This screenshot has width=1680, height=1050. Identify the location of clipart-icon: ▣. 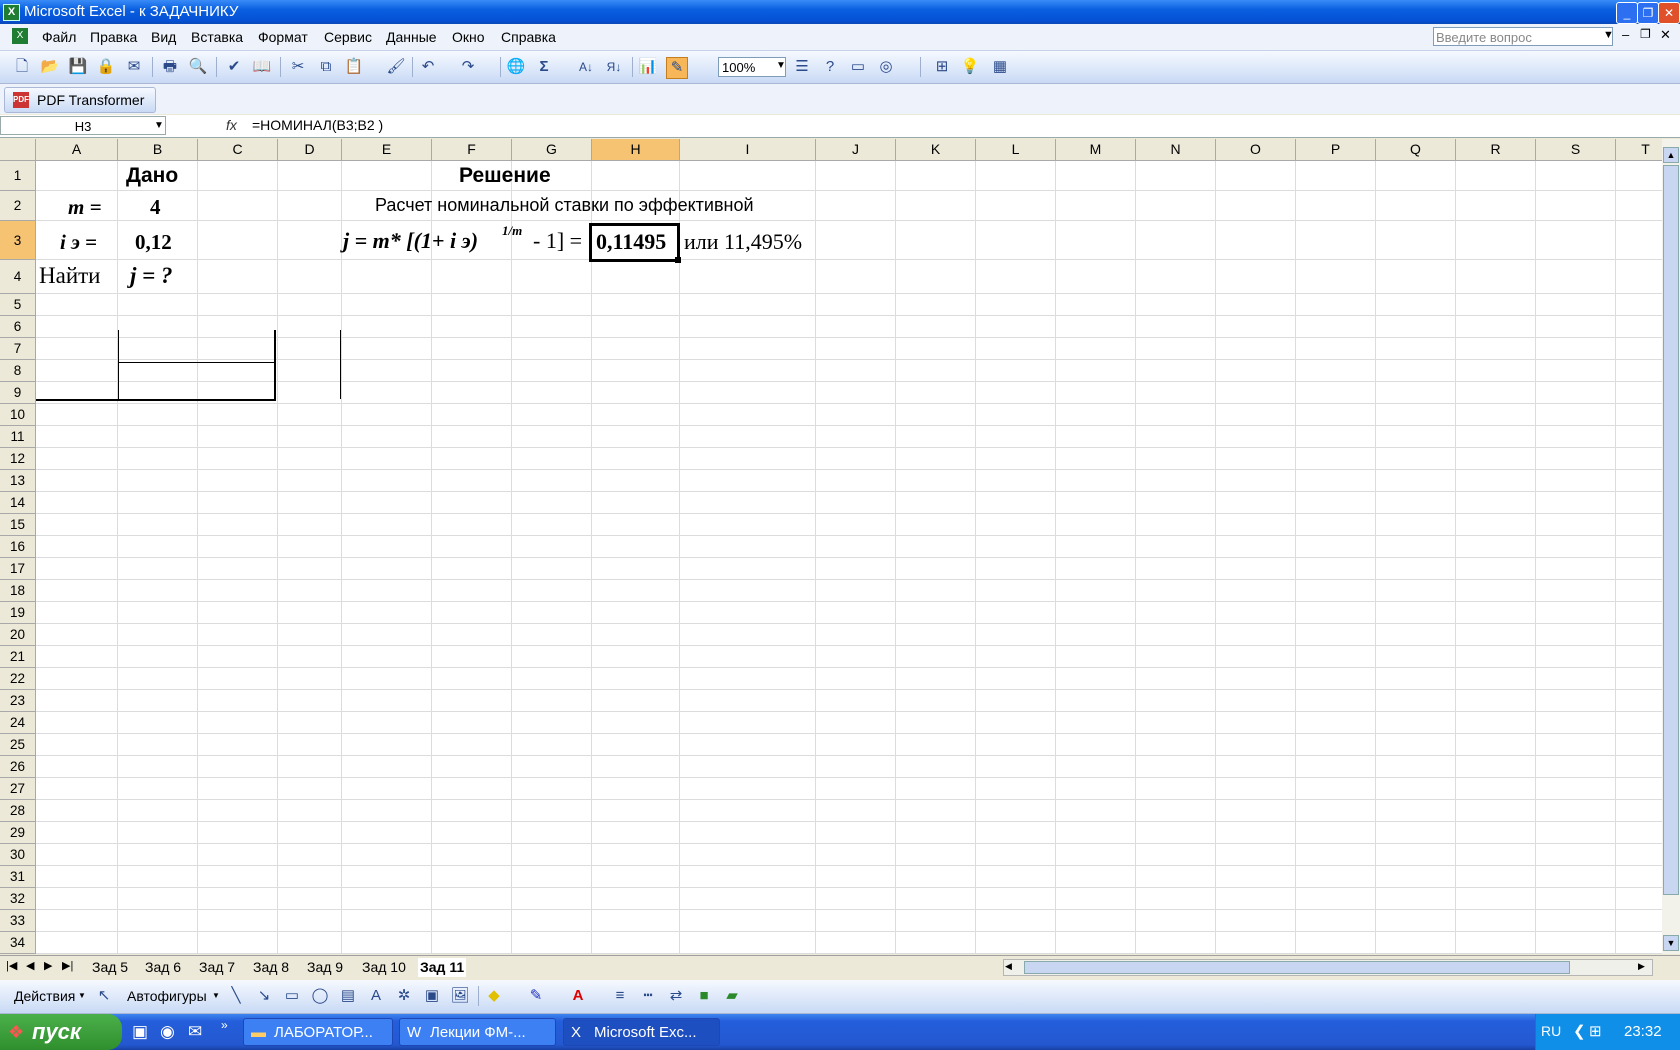
(432, 996).